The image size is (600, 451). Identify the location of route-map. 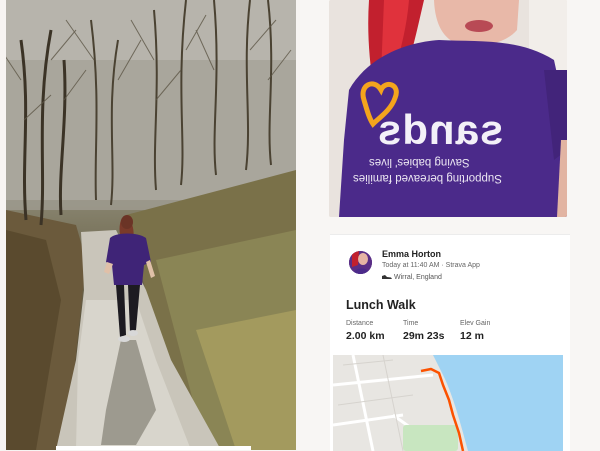
(448, 403).